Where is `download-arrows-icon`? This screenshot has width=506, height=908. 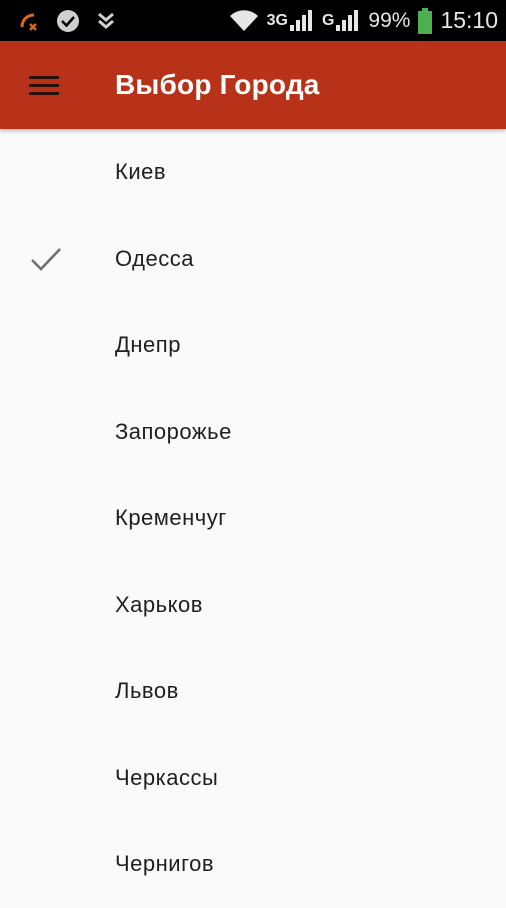
download-arrows-icon is located at coordinates (106, 21).